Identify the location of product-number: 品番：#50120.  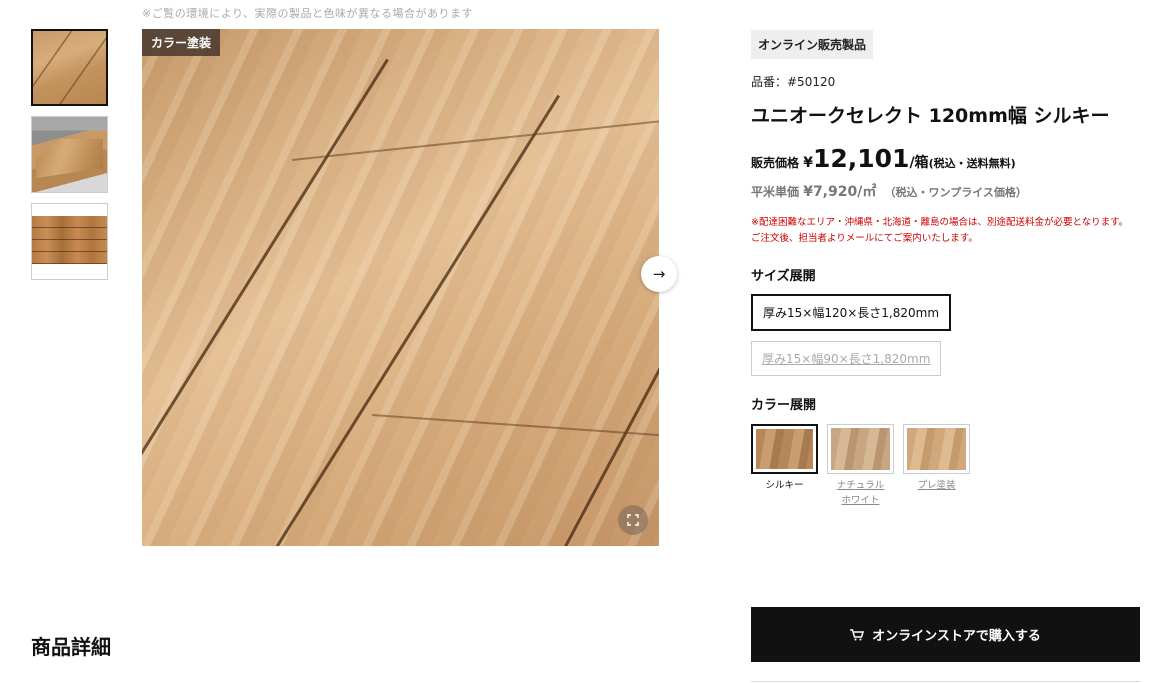
(793, 82).